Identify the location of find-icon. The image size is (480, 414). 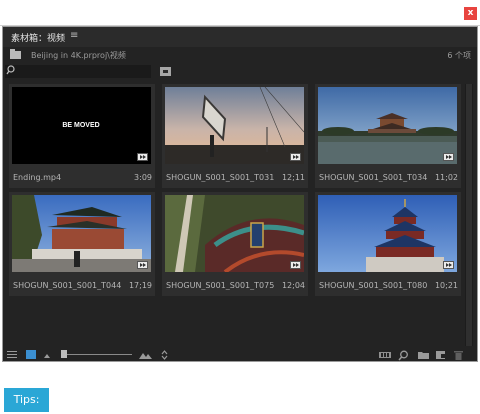
(403, 355).